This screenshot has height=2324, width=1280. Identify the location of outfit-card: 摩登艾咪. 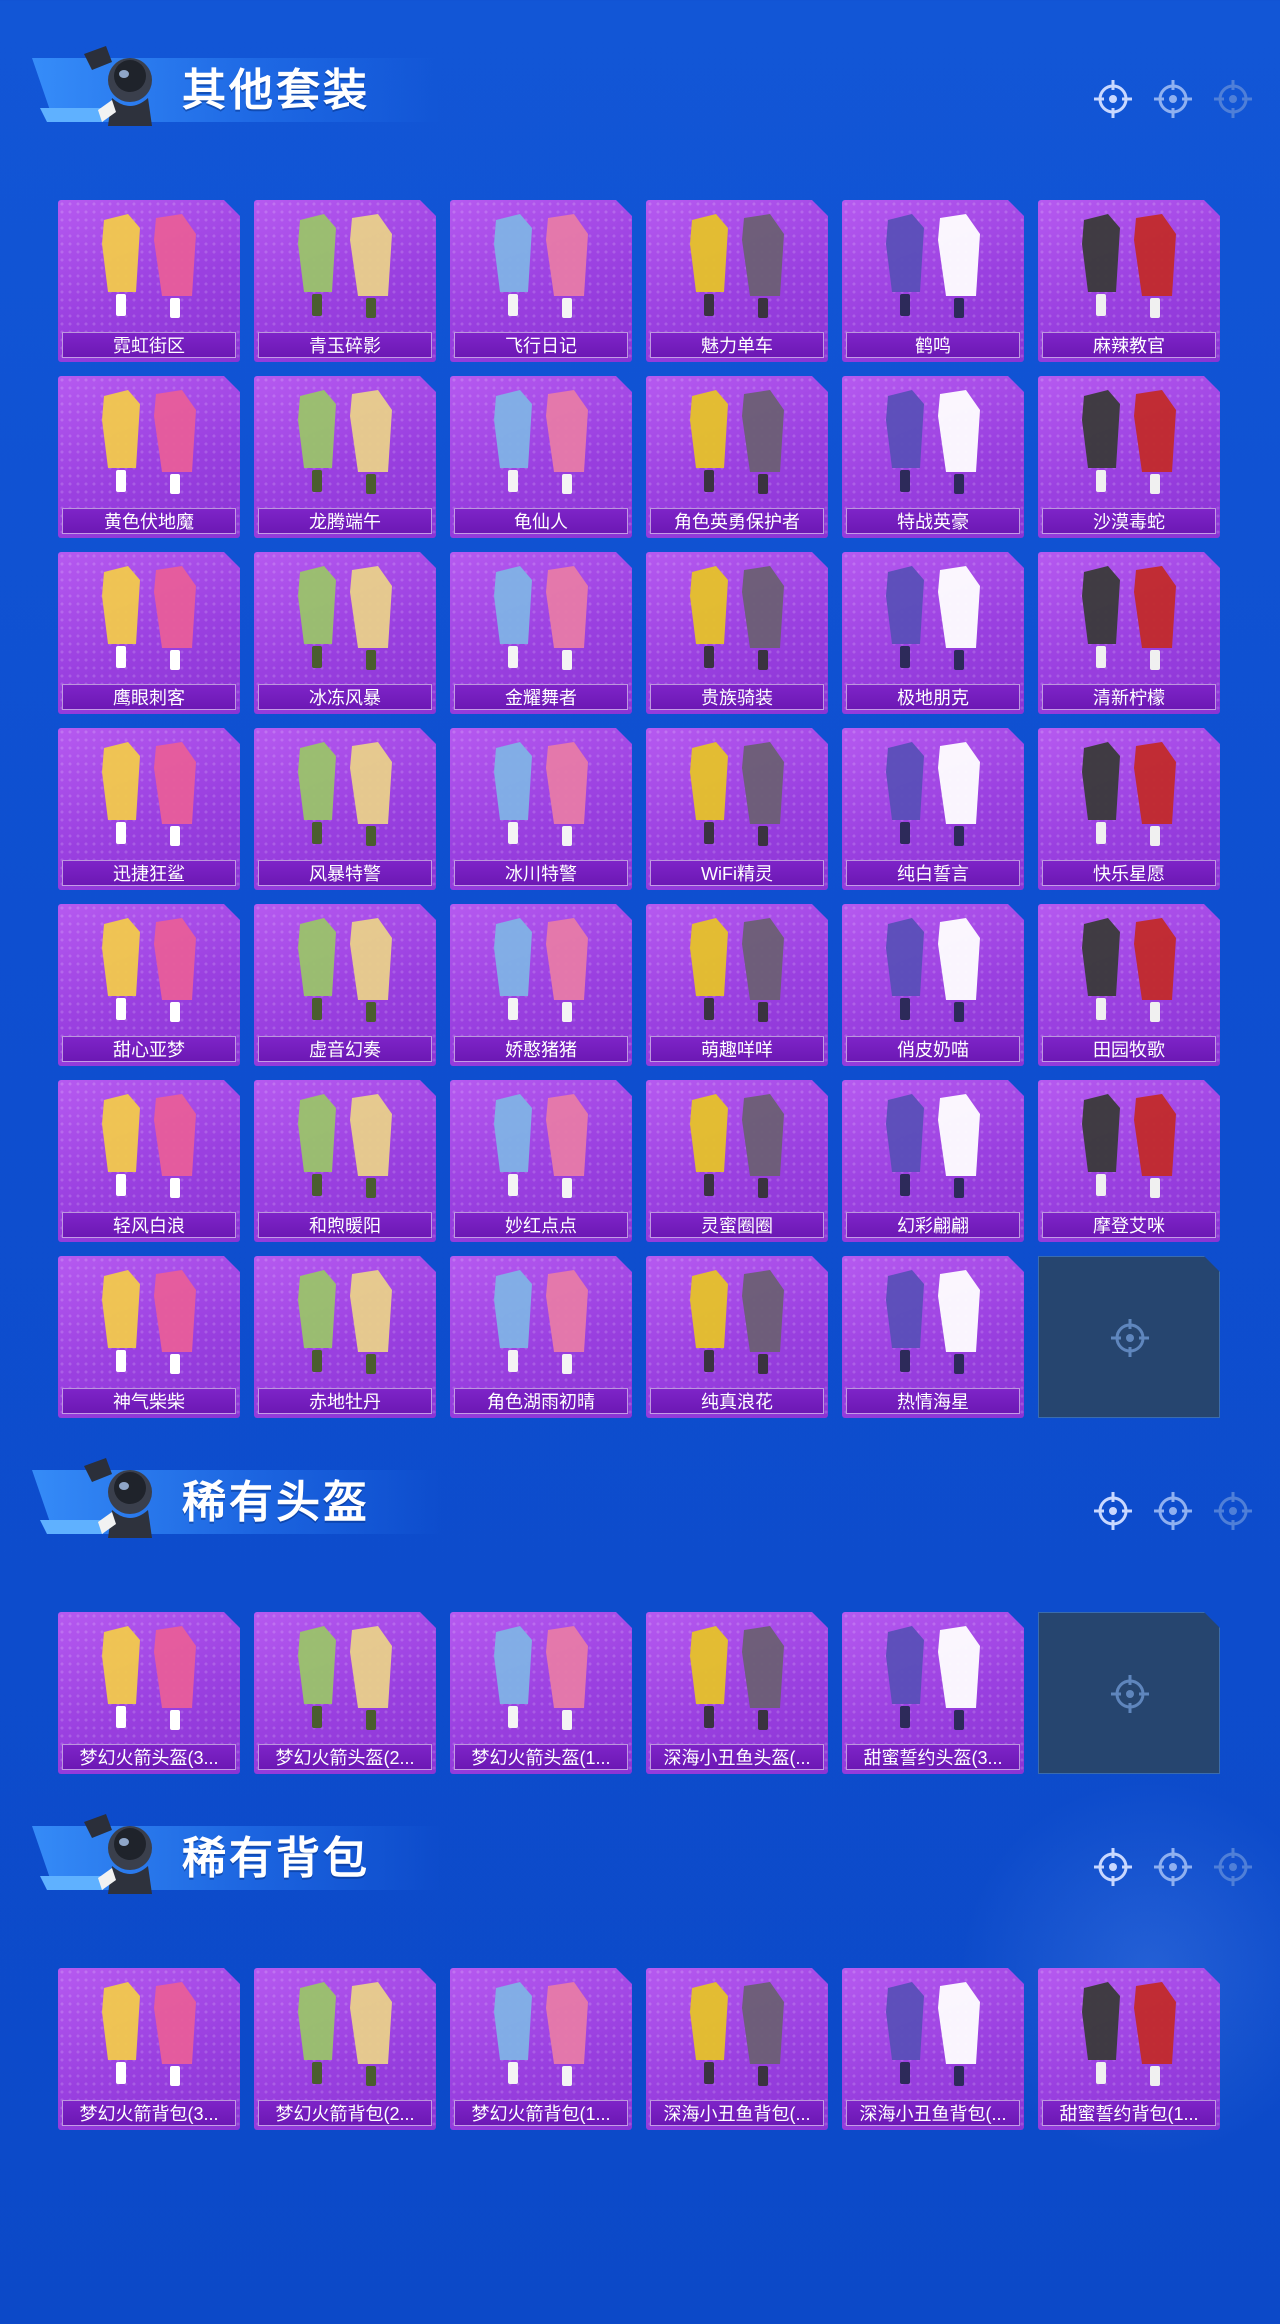
(1129, 1161).